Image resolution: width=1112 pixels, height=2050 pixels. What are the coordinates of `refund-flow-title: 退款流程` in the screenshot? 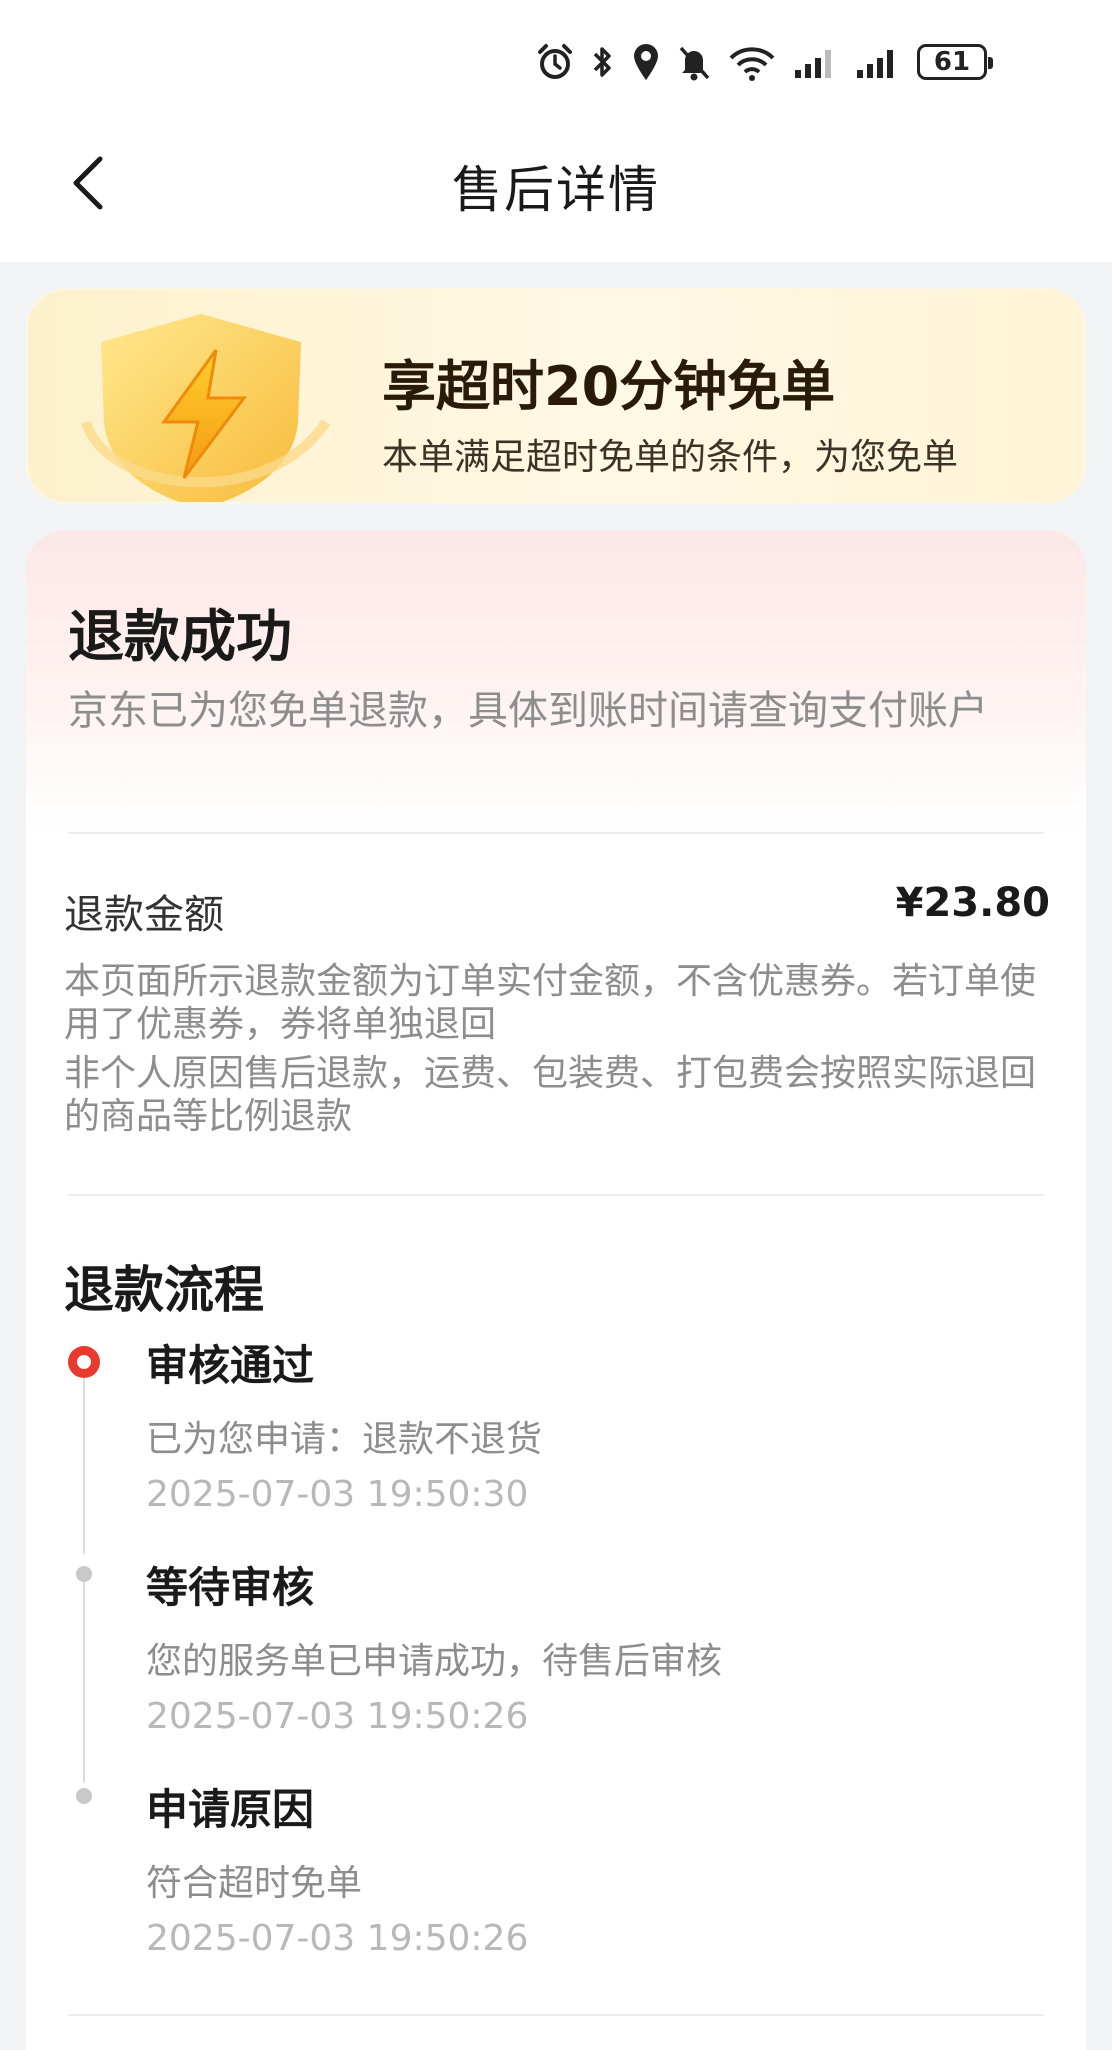 It's located at (164, 1290).